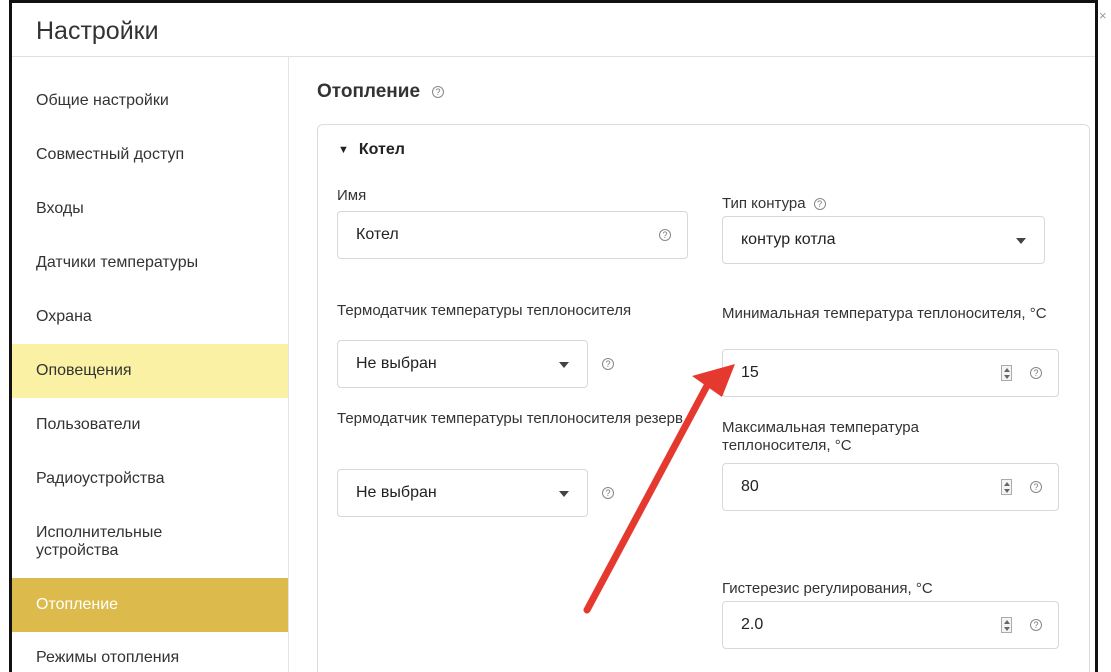  What do you see at coordinates (381, 149) in the screenshot?
I see `boiler-card-title: Котел` at bounding box center [381, 149].